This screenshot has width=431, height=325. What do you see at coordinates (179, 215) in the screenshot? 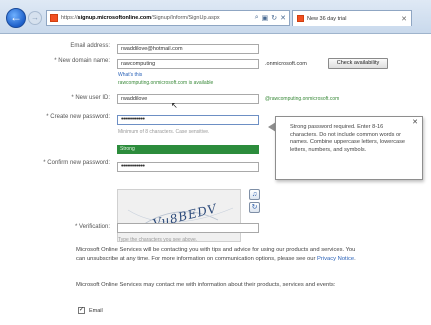
I see `captcha-image: Vu8BEDV` at bounding box center [179, 215].